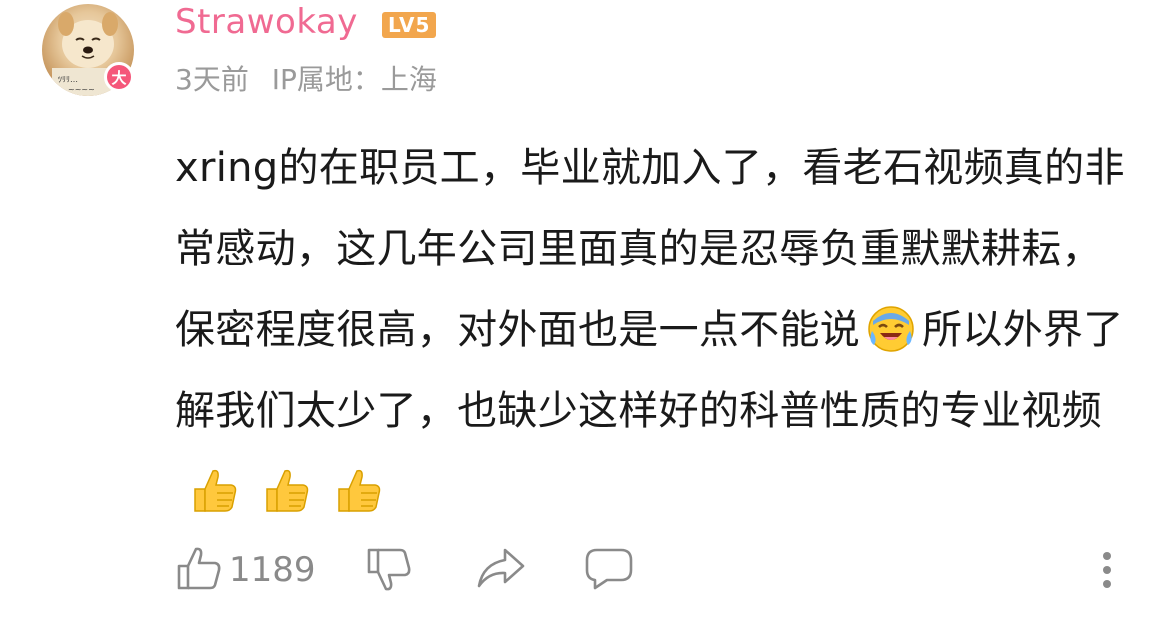 Image resolution: width=1170 pixels, height=620 pixels. What do you see at coordinates (119, 77) in the screenshot?
I see `avatar-badge: 大` at bounding box center [119, 77].